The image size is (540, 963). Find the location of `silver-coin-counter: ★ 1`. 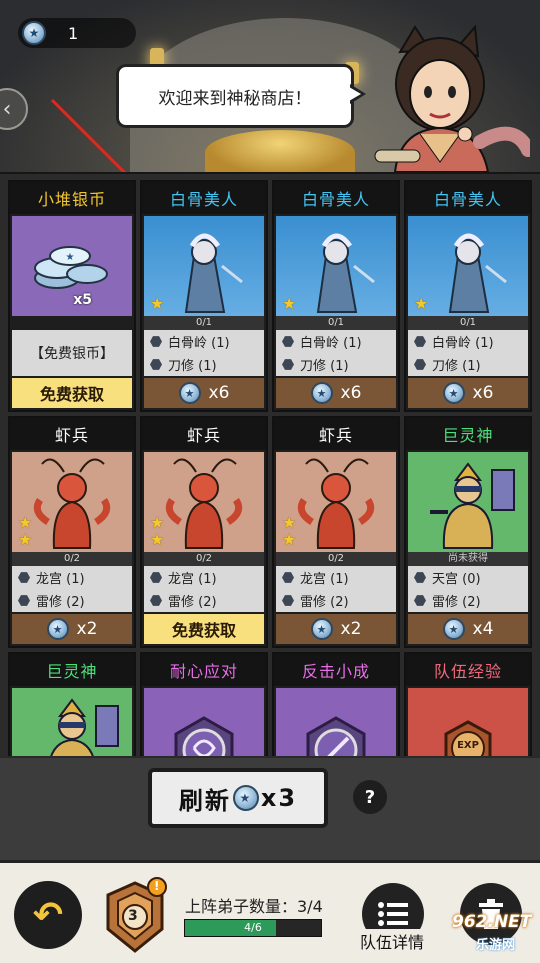

silver-coin-counter: ★ 1 is located at coordinates (77, 33).